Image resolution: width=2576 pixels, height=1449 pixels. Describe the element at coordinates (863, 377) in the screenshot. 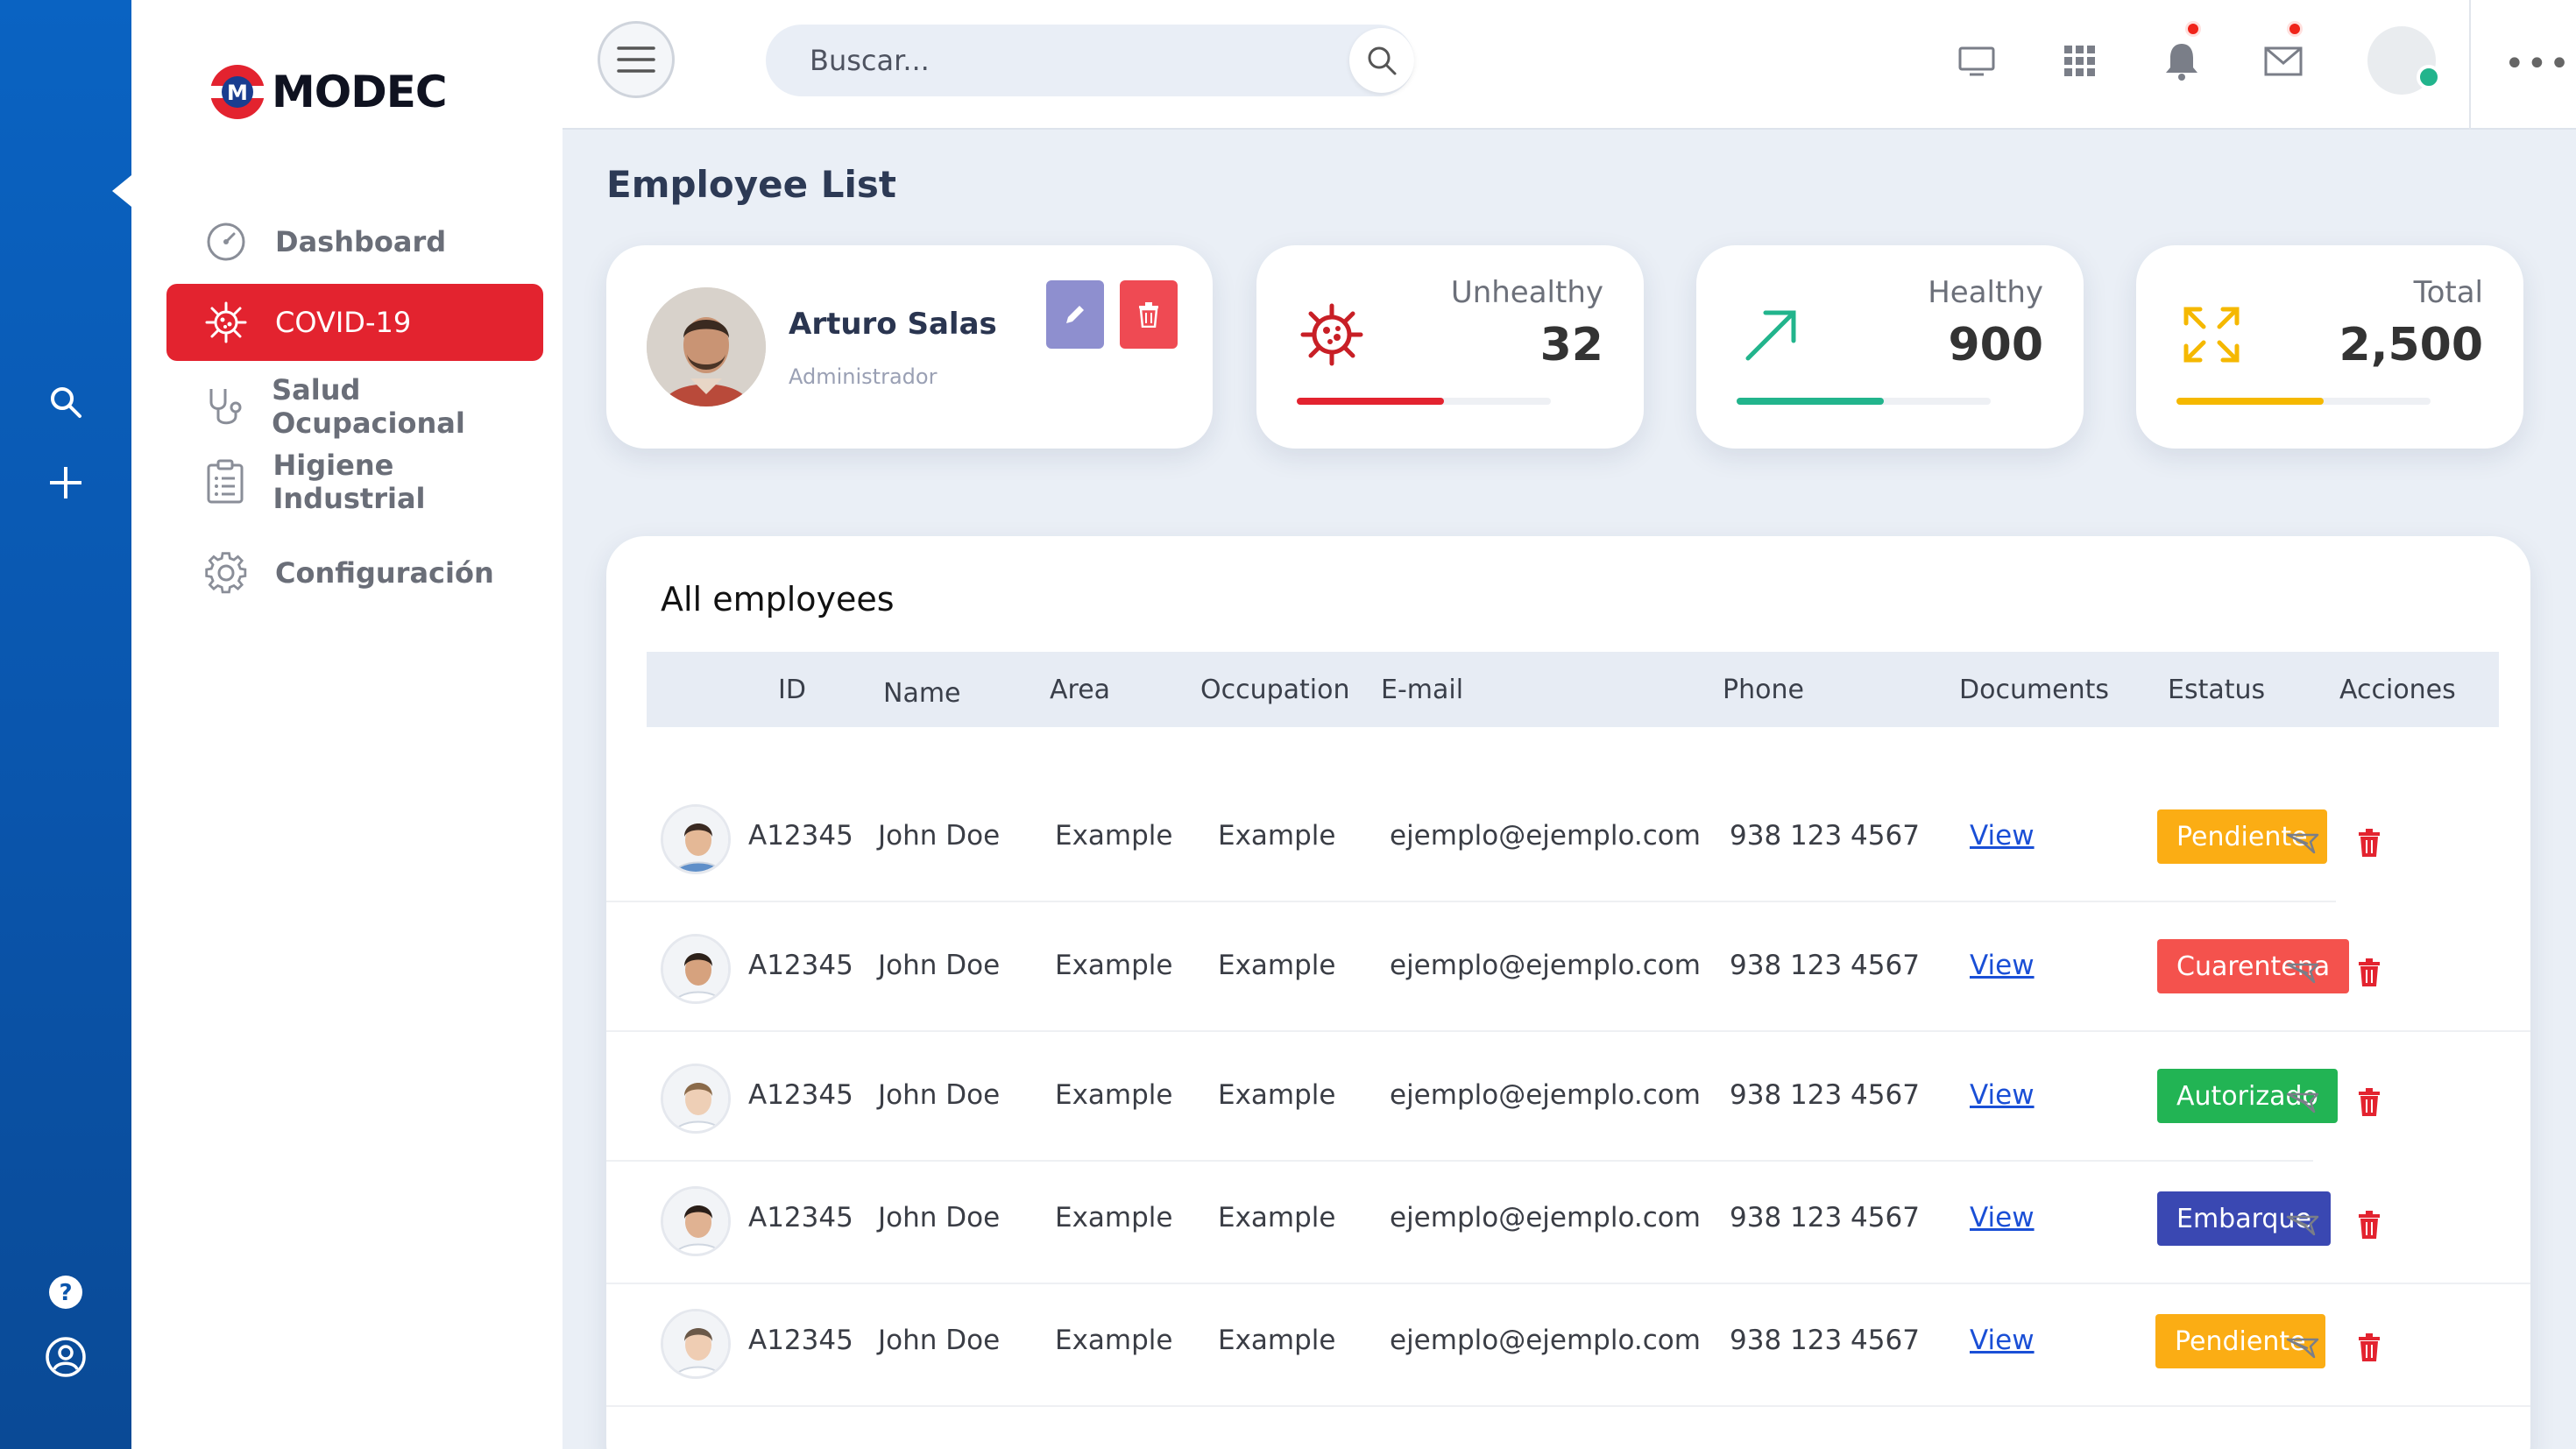

I see `profile-role: Administrador` at that location.